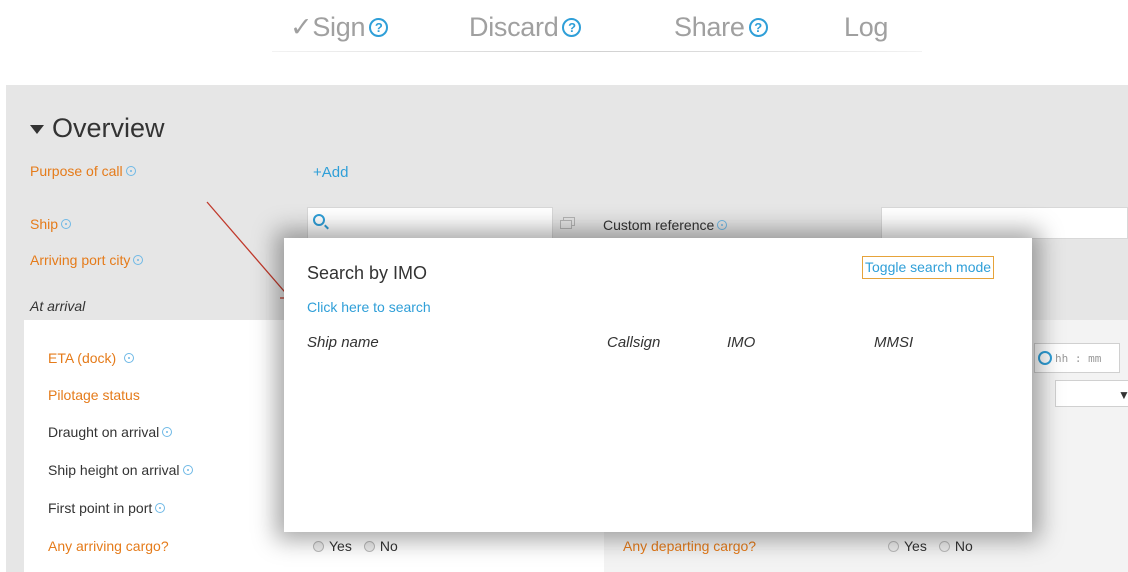 The width and height of the screenshot is (1128, 572). I want to click on search-icon, so click(319, 220).